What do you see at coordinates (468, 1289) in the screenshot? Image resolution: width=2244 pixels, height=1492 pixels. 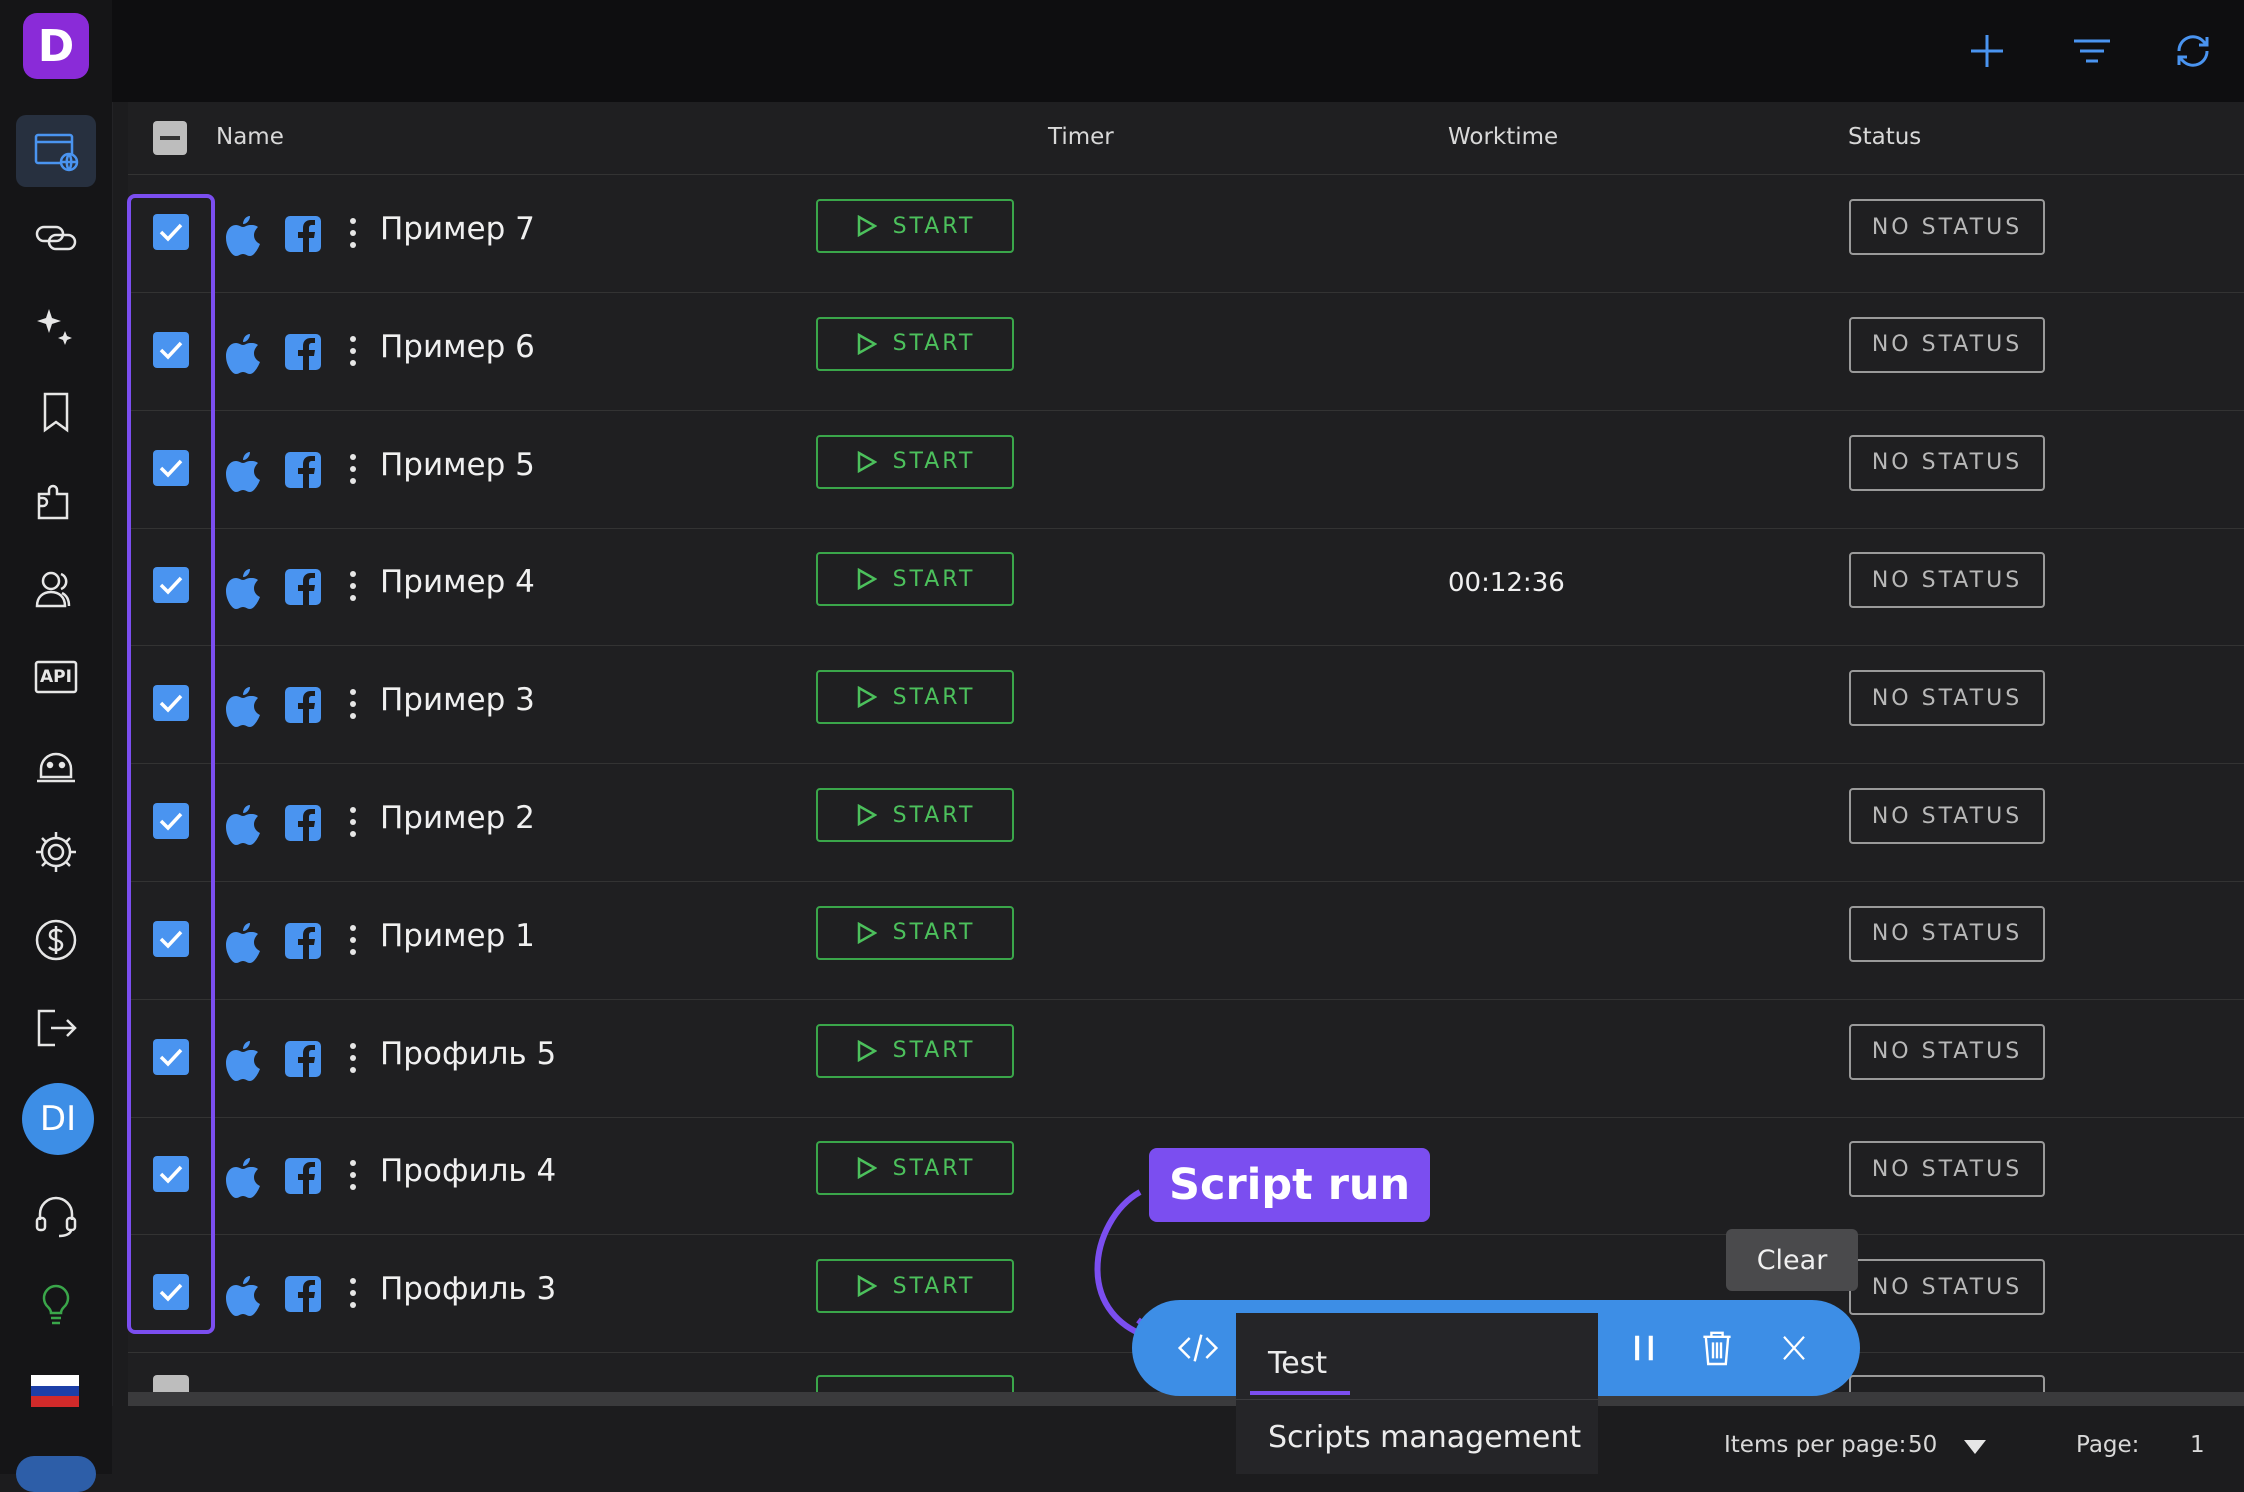 I see `profile-name: Профиль 3` at bounding box center [468, 1289].